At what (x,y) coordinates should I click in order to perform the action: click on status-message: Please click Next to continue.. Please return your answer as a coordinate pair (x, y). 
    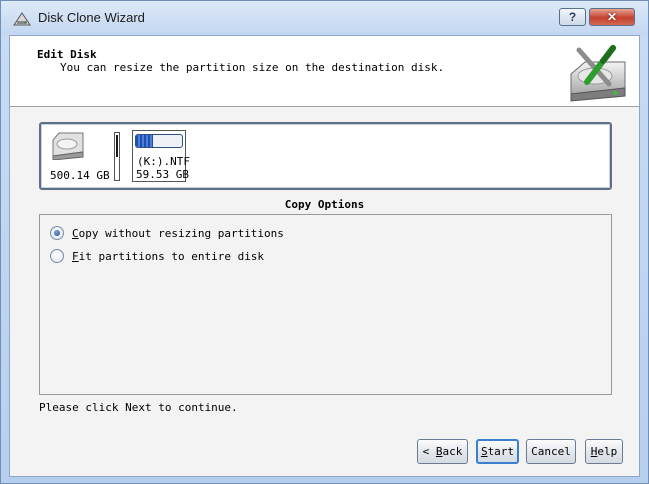
    Looking at the image, I should click on (138, 407).